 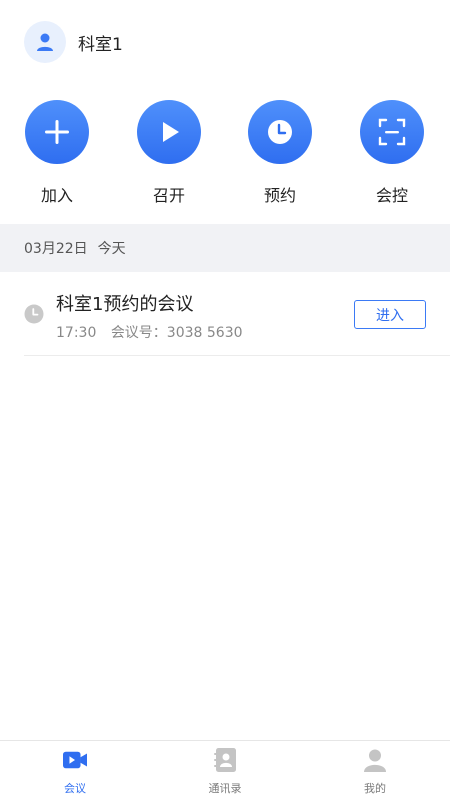 What do you see at coordinates (57, 132) in the screenshot?
I see `plus-icon` at bounding box center [57, 132].